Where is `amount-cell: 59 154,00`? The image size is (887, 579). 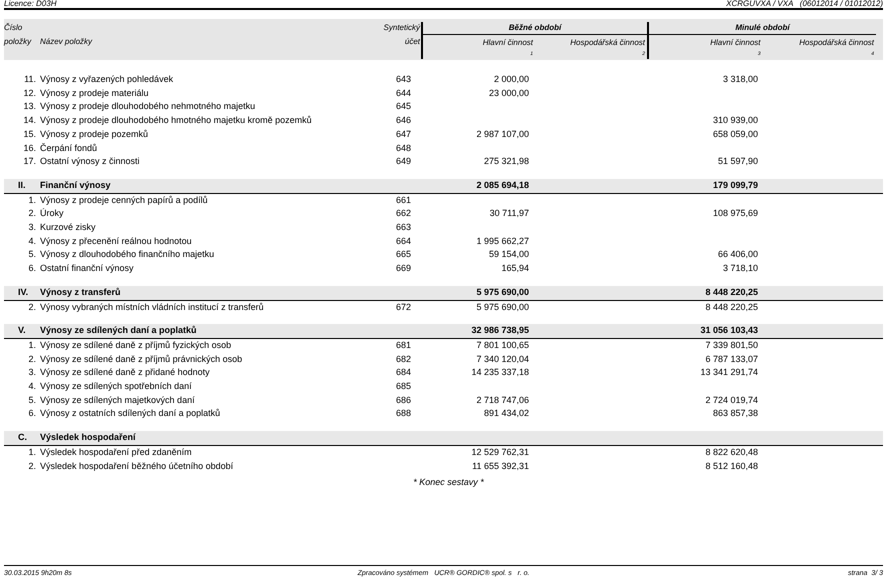 amount-cell: 59 154,00 is located at coordinates (508, 254).